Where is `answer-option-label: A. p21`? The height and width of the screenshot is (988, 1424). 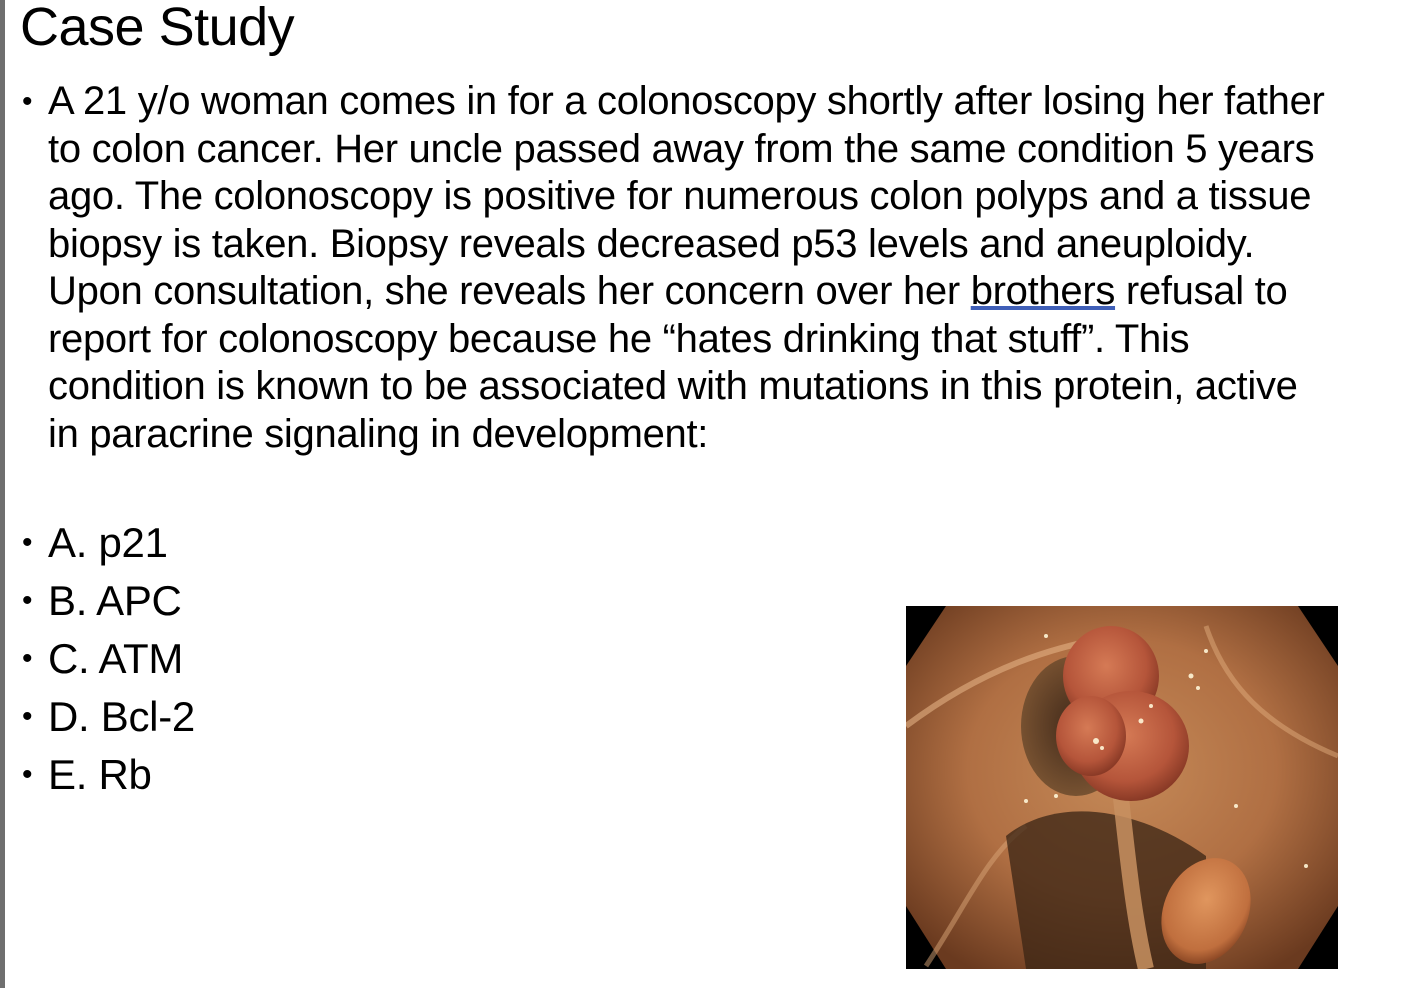 answer-option-label: A. p21 is located at coordinates (108, 542).